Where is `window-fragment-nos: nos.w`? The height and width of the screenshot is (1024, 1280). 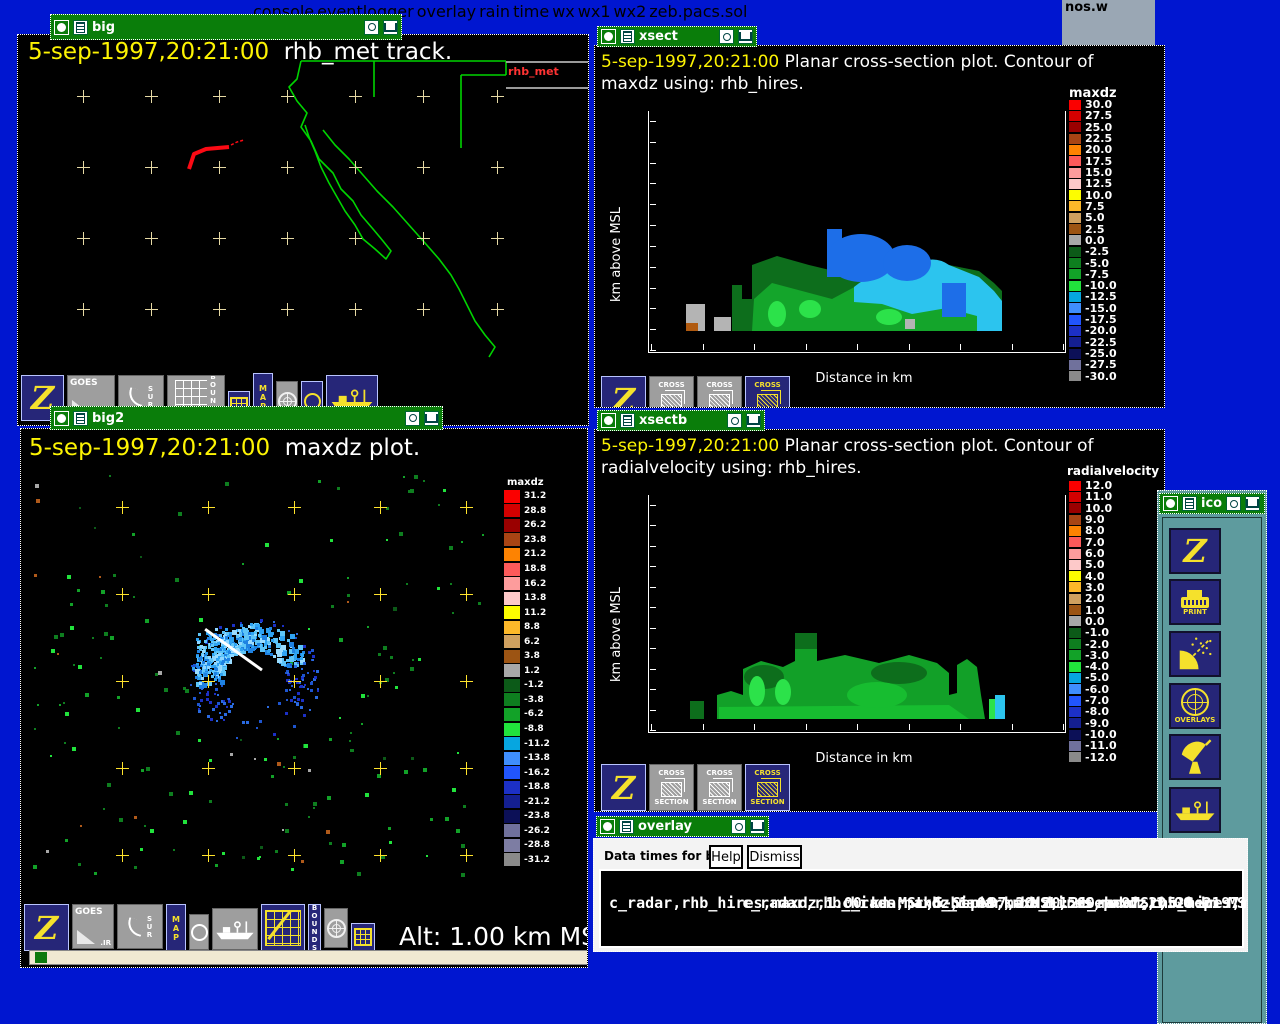 window-fragment-nos: nos.w is located at coordinates (1108, 22).